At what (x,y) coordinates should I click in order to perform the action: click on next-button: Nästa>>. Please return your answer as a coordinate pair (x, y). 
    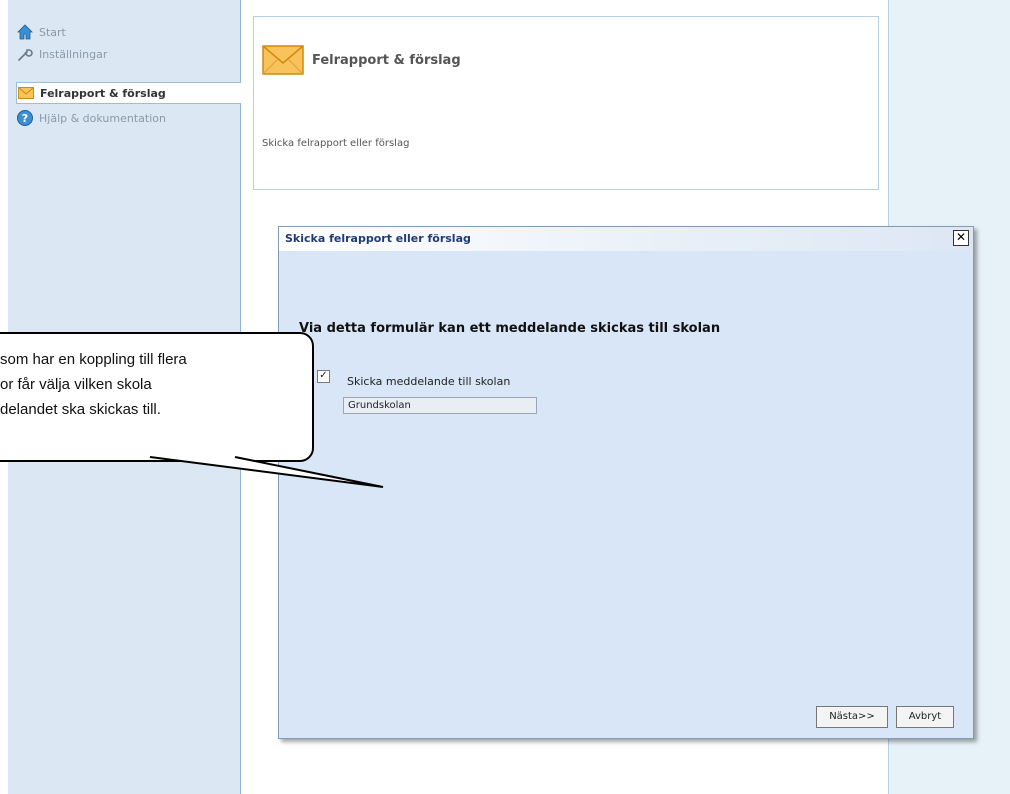
    Looking at the image, I should click on (852, 717).